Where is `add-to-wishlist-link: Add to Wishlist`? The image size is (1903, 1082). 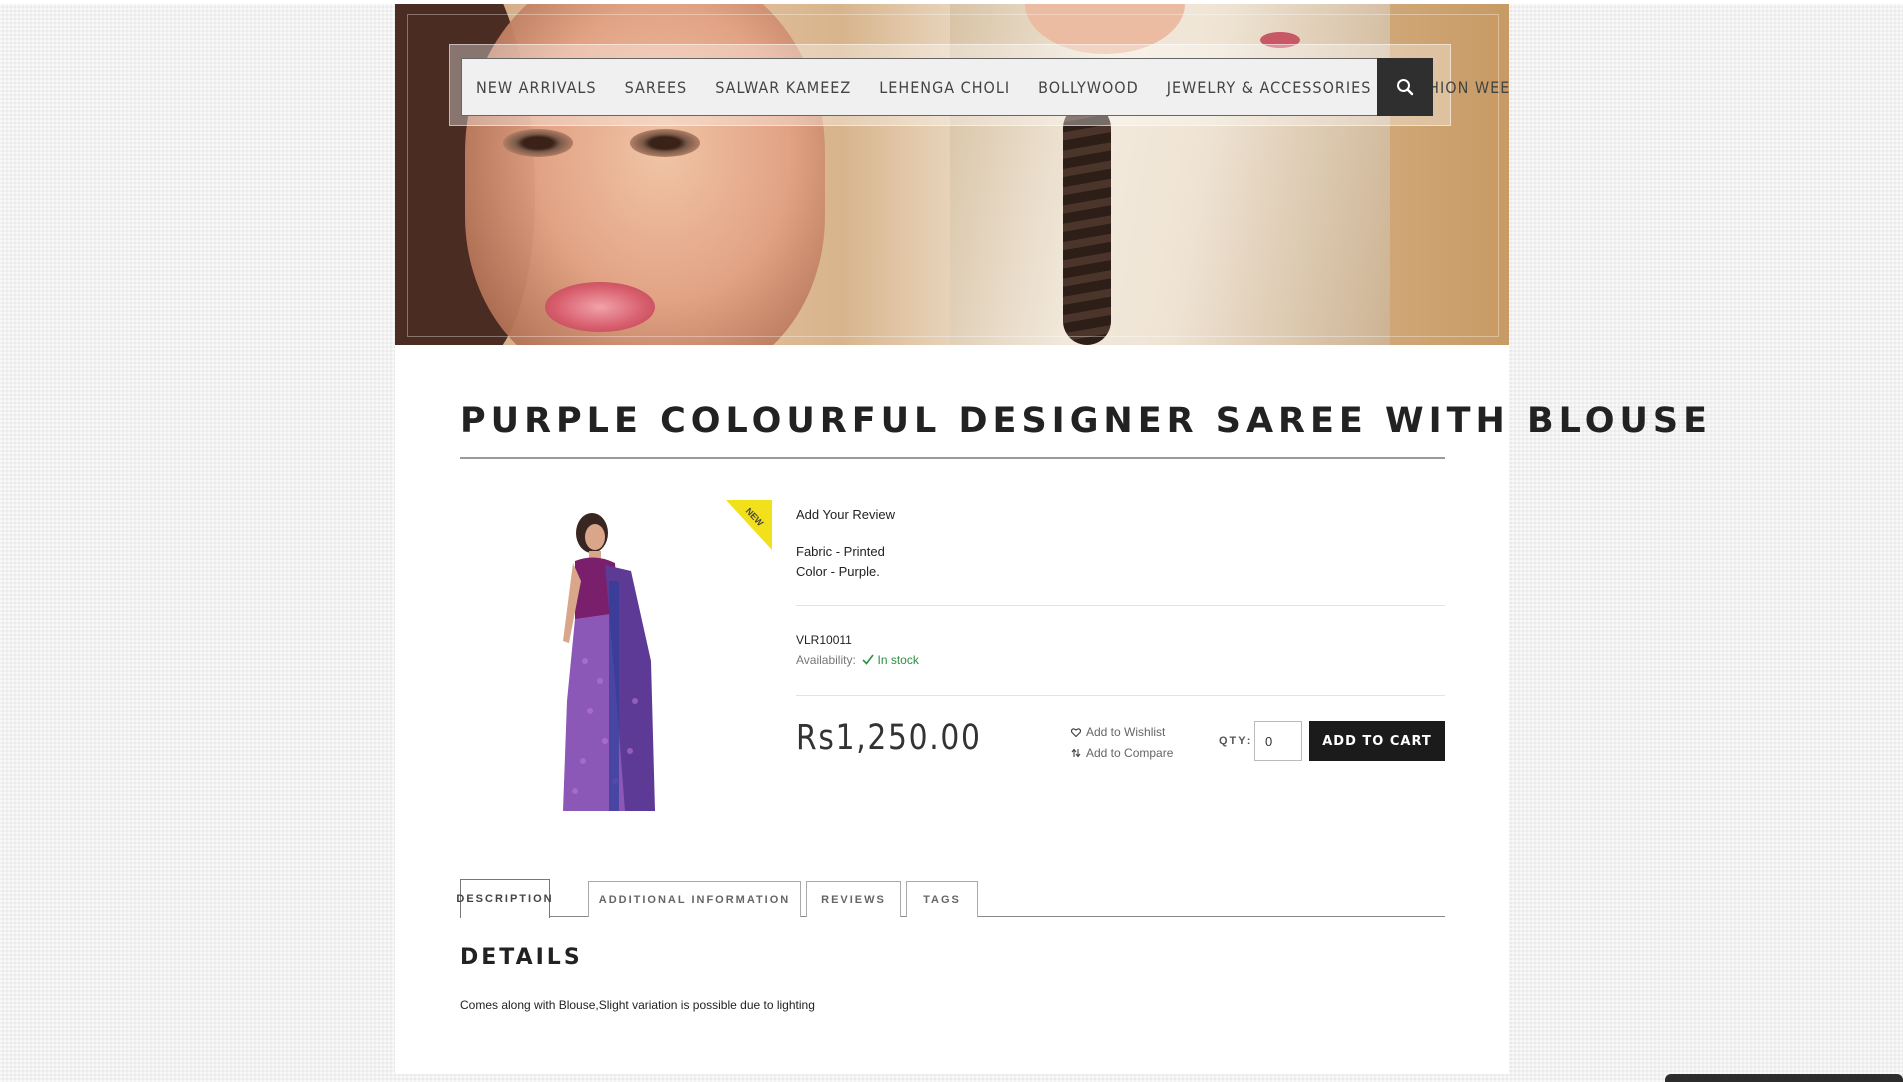 add-to-wishlist-link: Add to Wishlist is located at coordinates (1118, 732).